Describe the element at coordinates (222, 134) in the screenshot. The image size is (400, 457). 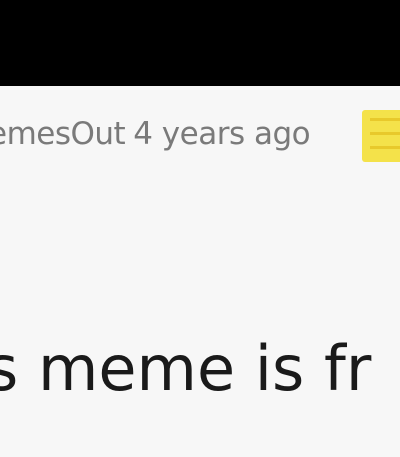
I see `comment-timestamp: 4 years ago` at that location.